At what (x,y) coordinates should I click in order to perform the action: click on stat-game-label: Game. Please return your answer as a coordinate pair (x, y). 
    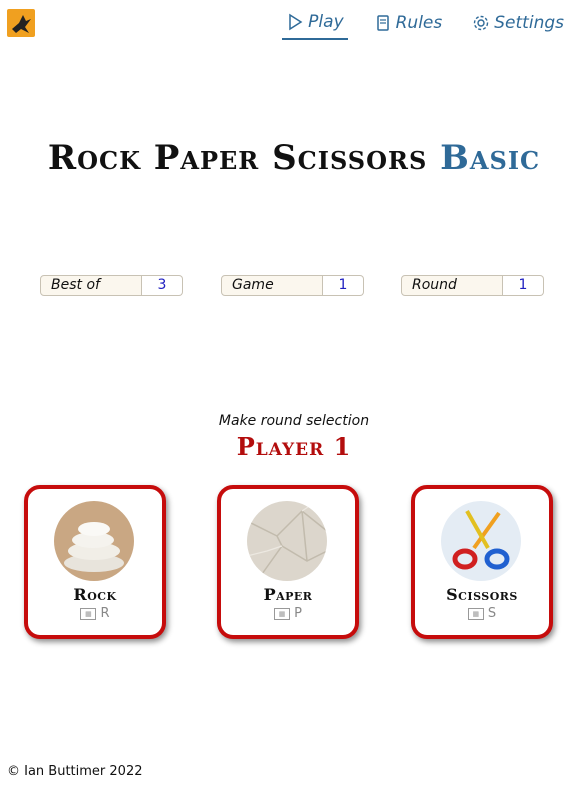
    Looking at the image, I should click on (272, 285).